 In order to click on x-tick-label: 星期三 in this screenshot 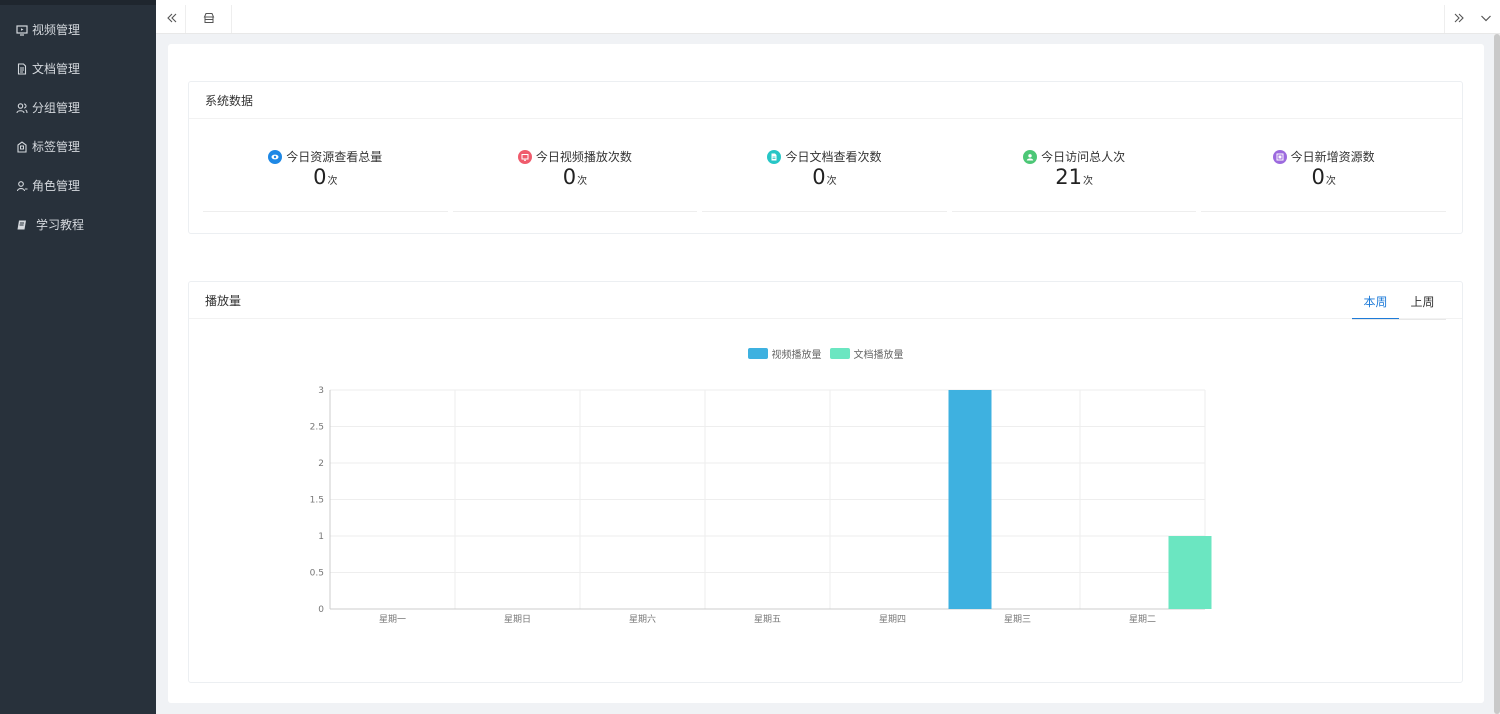, I will do `click(1017, 619)`.